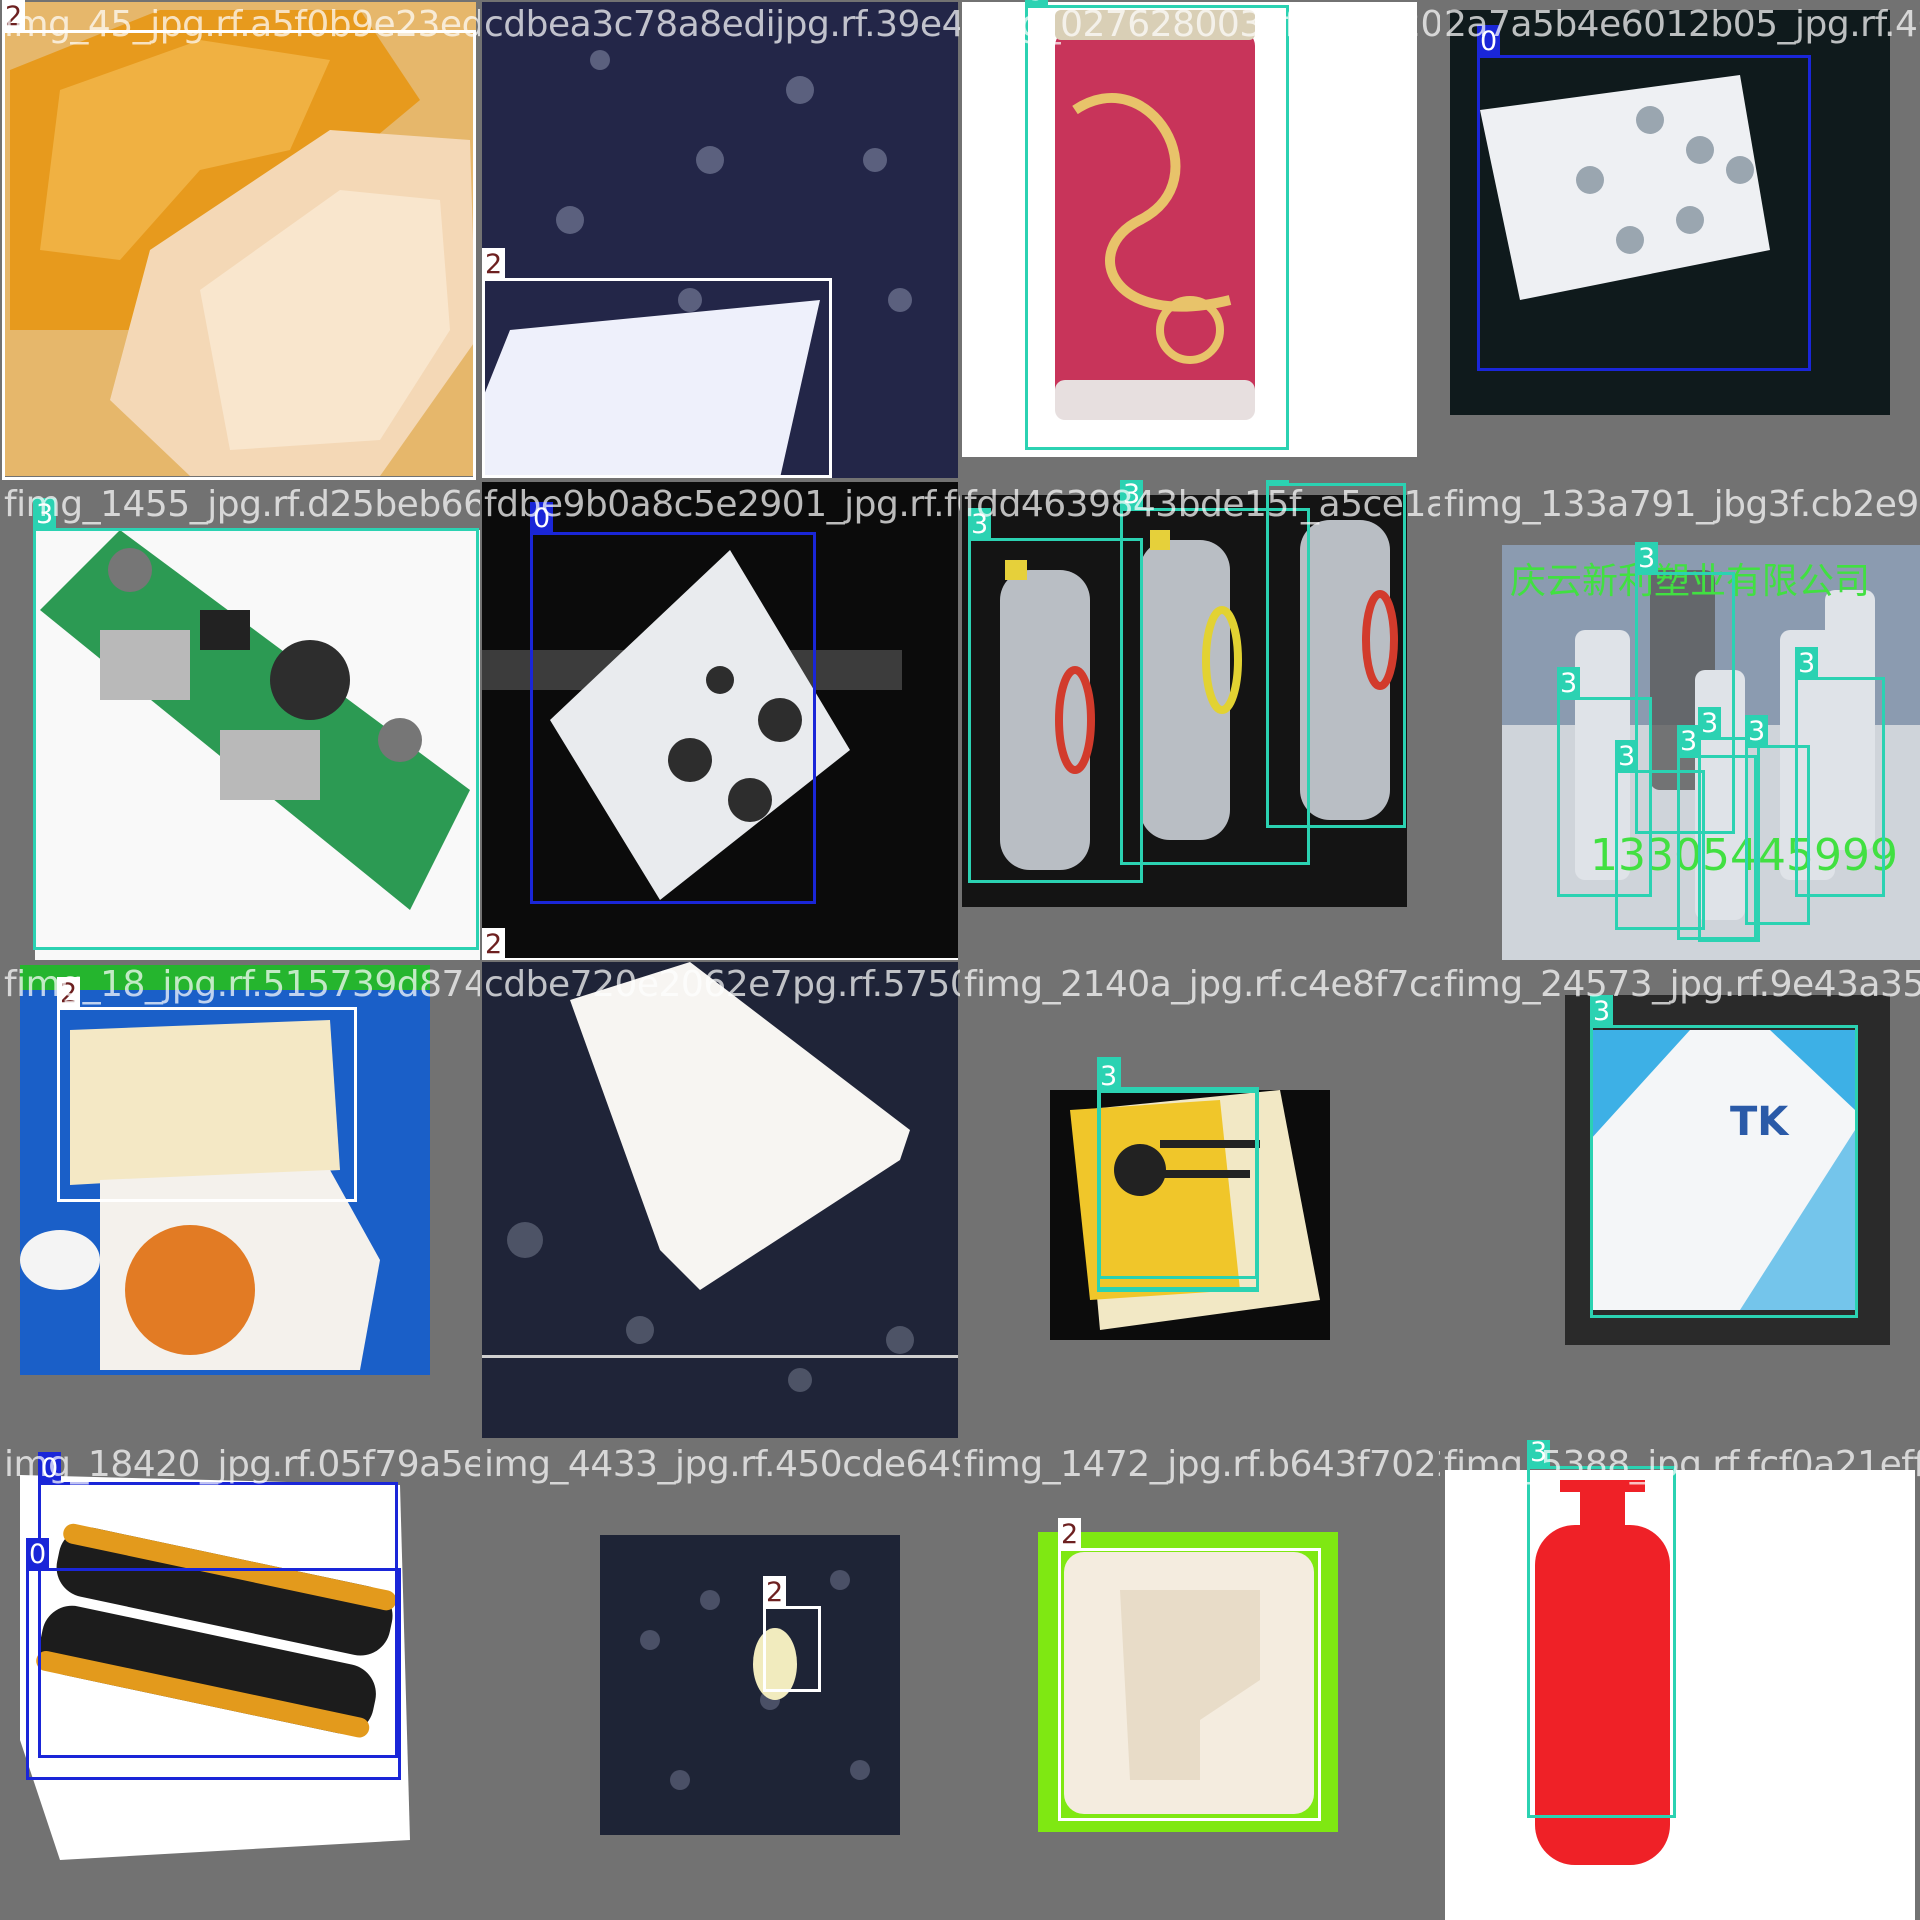  I want to click on tile-filename: fimg_5388_jpg.rf.fcf0a21effb, so click(1682, 1464).